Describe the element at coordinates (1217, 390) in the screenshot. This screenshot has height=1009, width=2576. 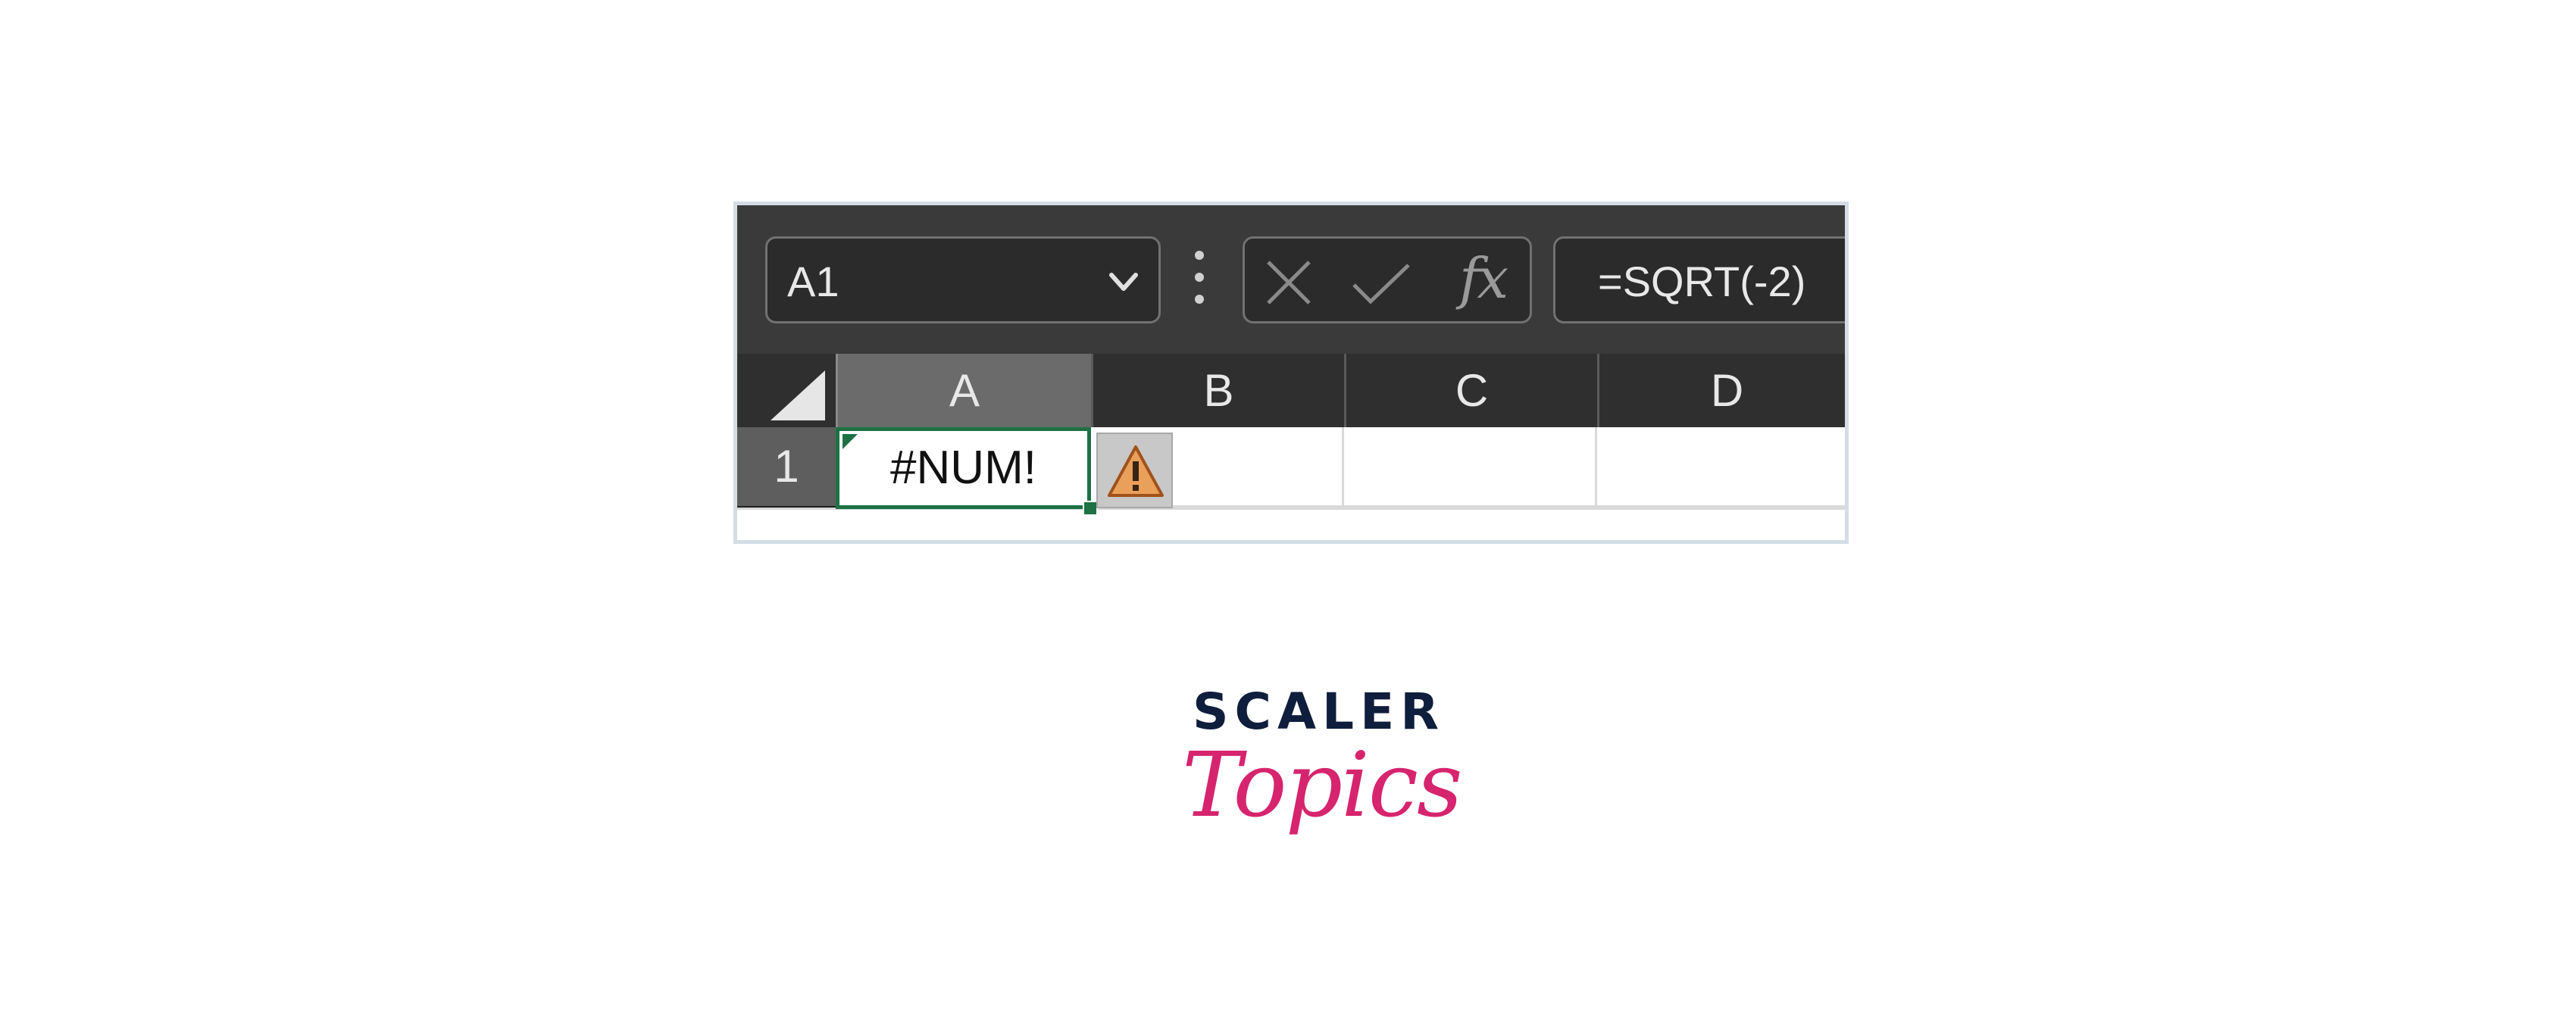
I see `column-header-b: B` at that location.